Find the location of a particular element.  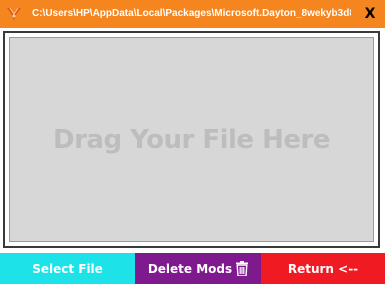

delete-mods-label: Delete Mods is located at coordinates (190, 268).